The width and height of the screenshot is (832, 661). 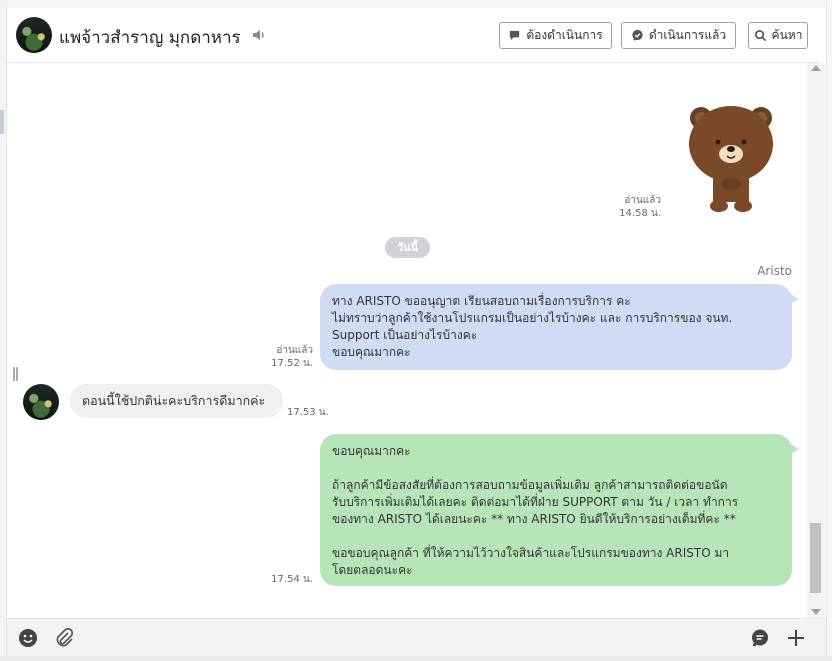 What do you see at coordinates (292, 363) in the screenshot?
I see `message-time: 17.52 น.` at bounding box center [292, 363].